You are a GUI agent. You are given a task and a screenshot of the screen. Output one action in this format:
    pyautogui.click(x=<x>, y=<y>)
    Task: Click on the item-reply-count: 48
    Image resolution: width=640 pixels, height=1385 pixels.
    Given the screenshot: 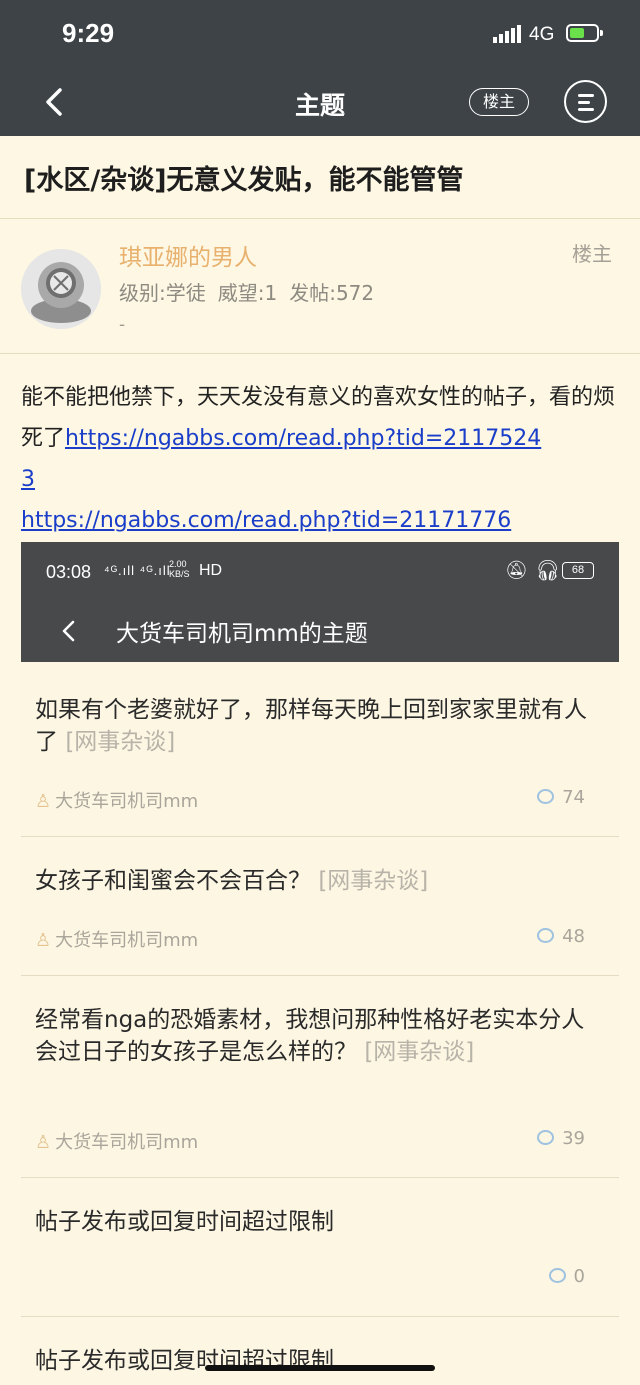 What is the action you would take?
    pyautogui.click(x=561, y=936)
    